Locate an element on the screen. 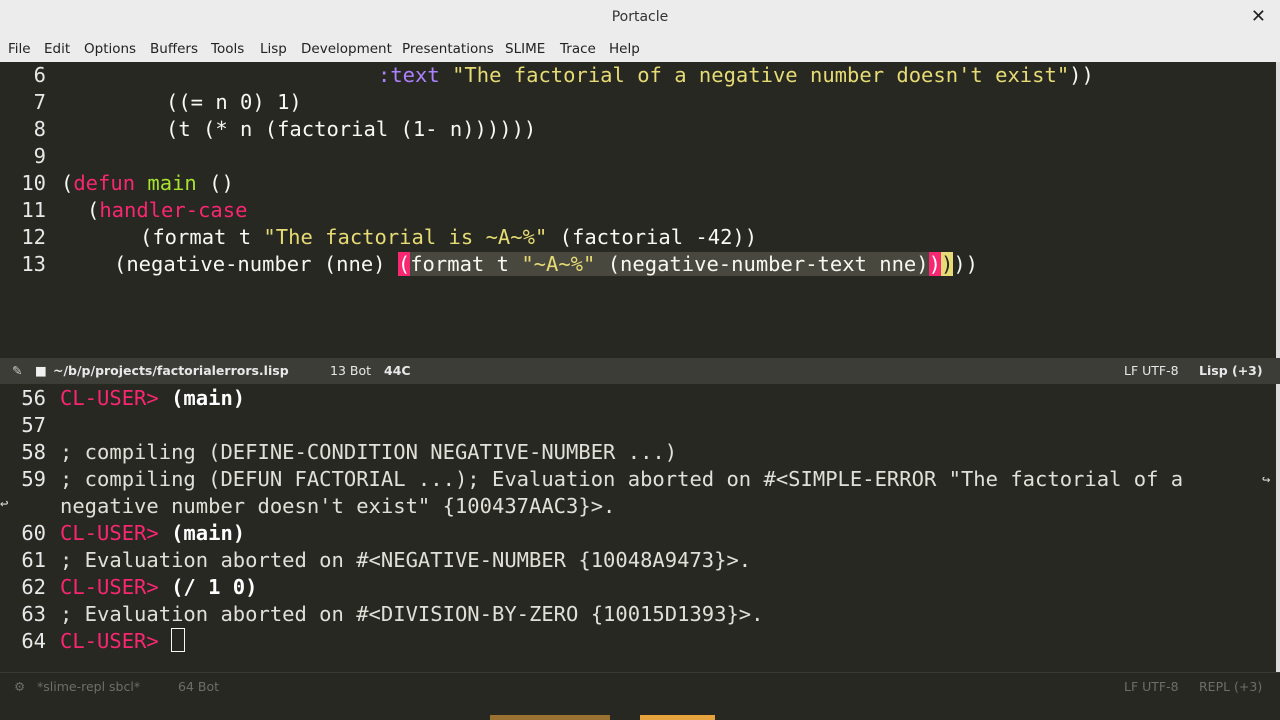 The width and height of the screenshot is (1280, 720). file-encoding: LF UTF-8 is located at coordinates (1151, 370).